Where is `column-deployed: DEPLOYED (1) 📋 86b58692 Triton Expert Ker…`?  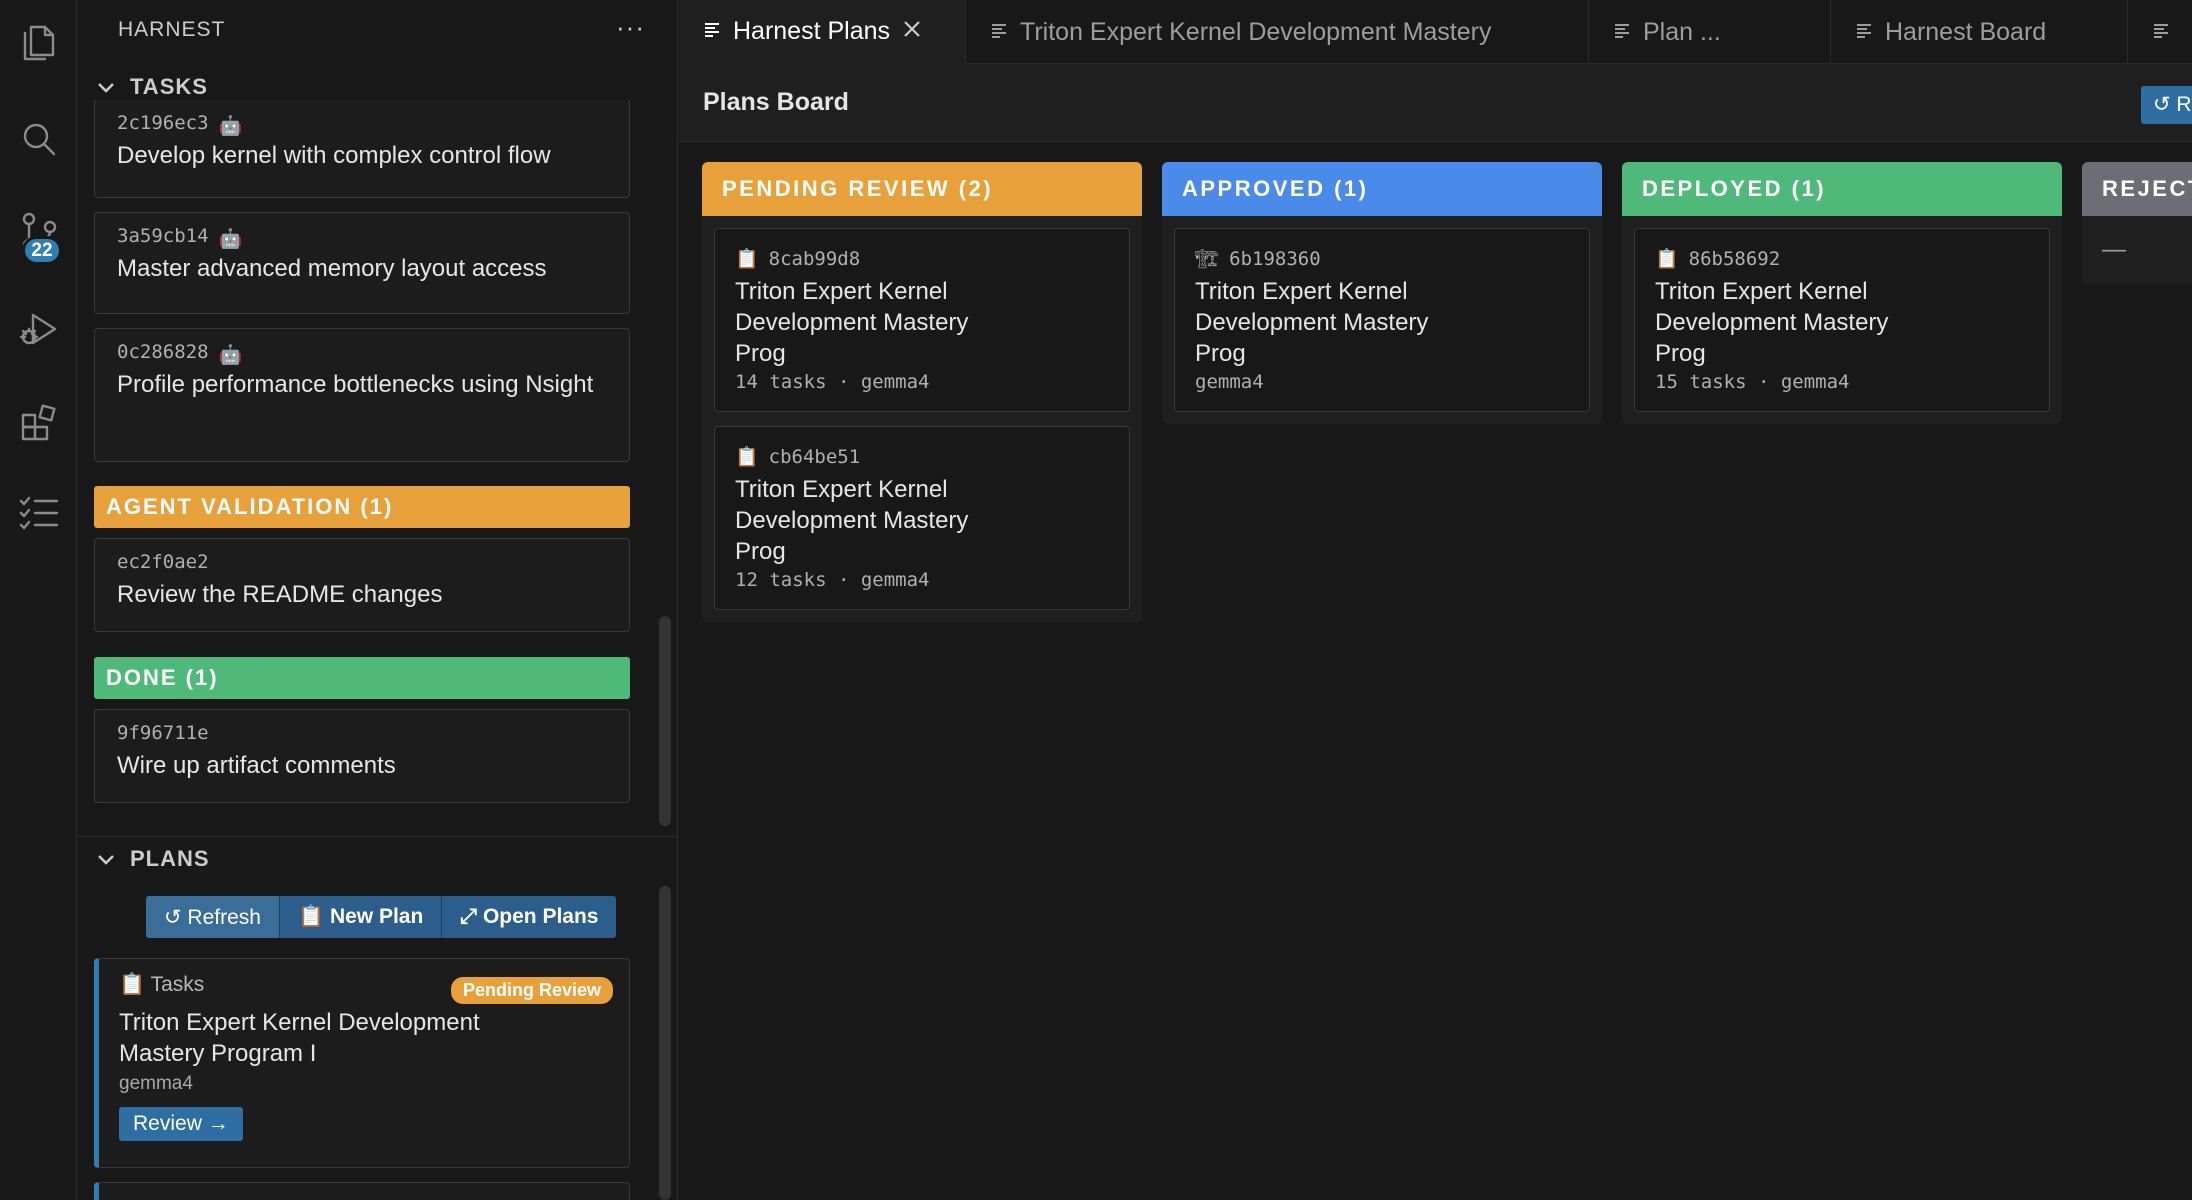 column-deployed: DEPLOYED (1) 📋 86b58692 Triton Expert Ker… is located at coordinates (1842, 293).